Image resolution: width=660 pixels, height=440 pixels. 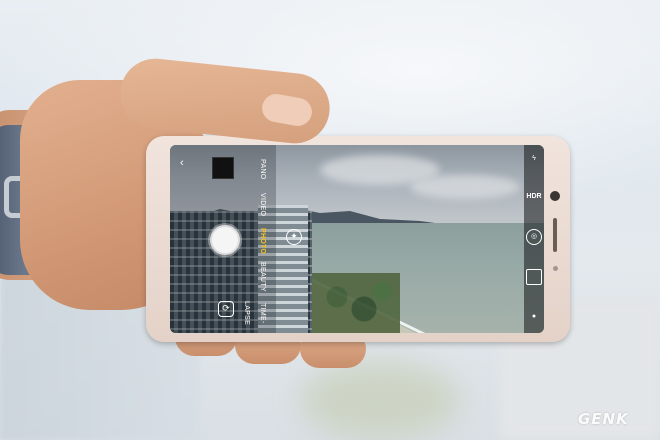 I want to click on mode-photo: PHOTO, so click(x=262, y=241).